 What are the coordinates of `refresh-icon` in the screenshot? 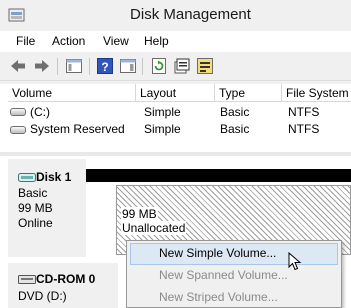 It's located at (159, 66).